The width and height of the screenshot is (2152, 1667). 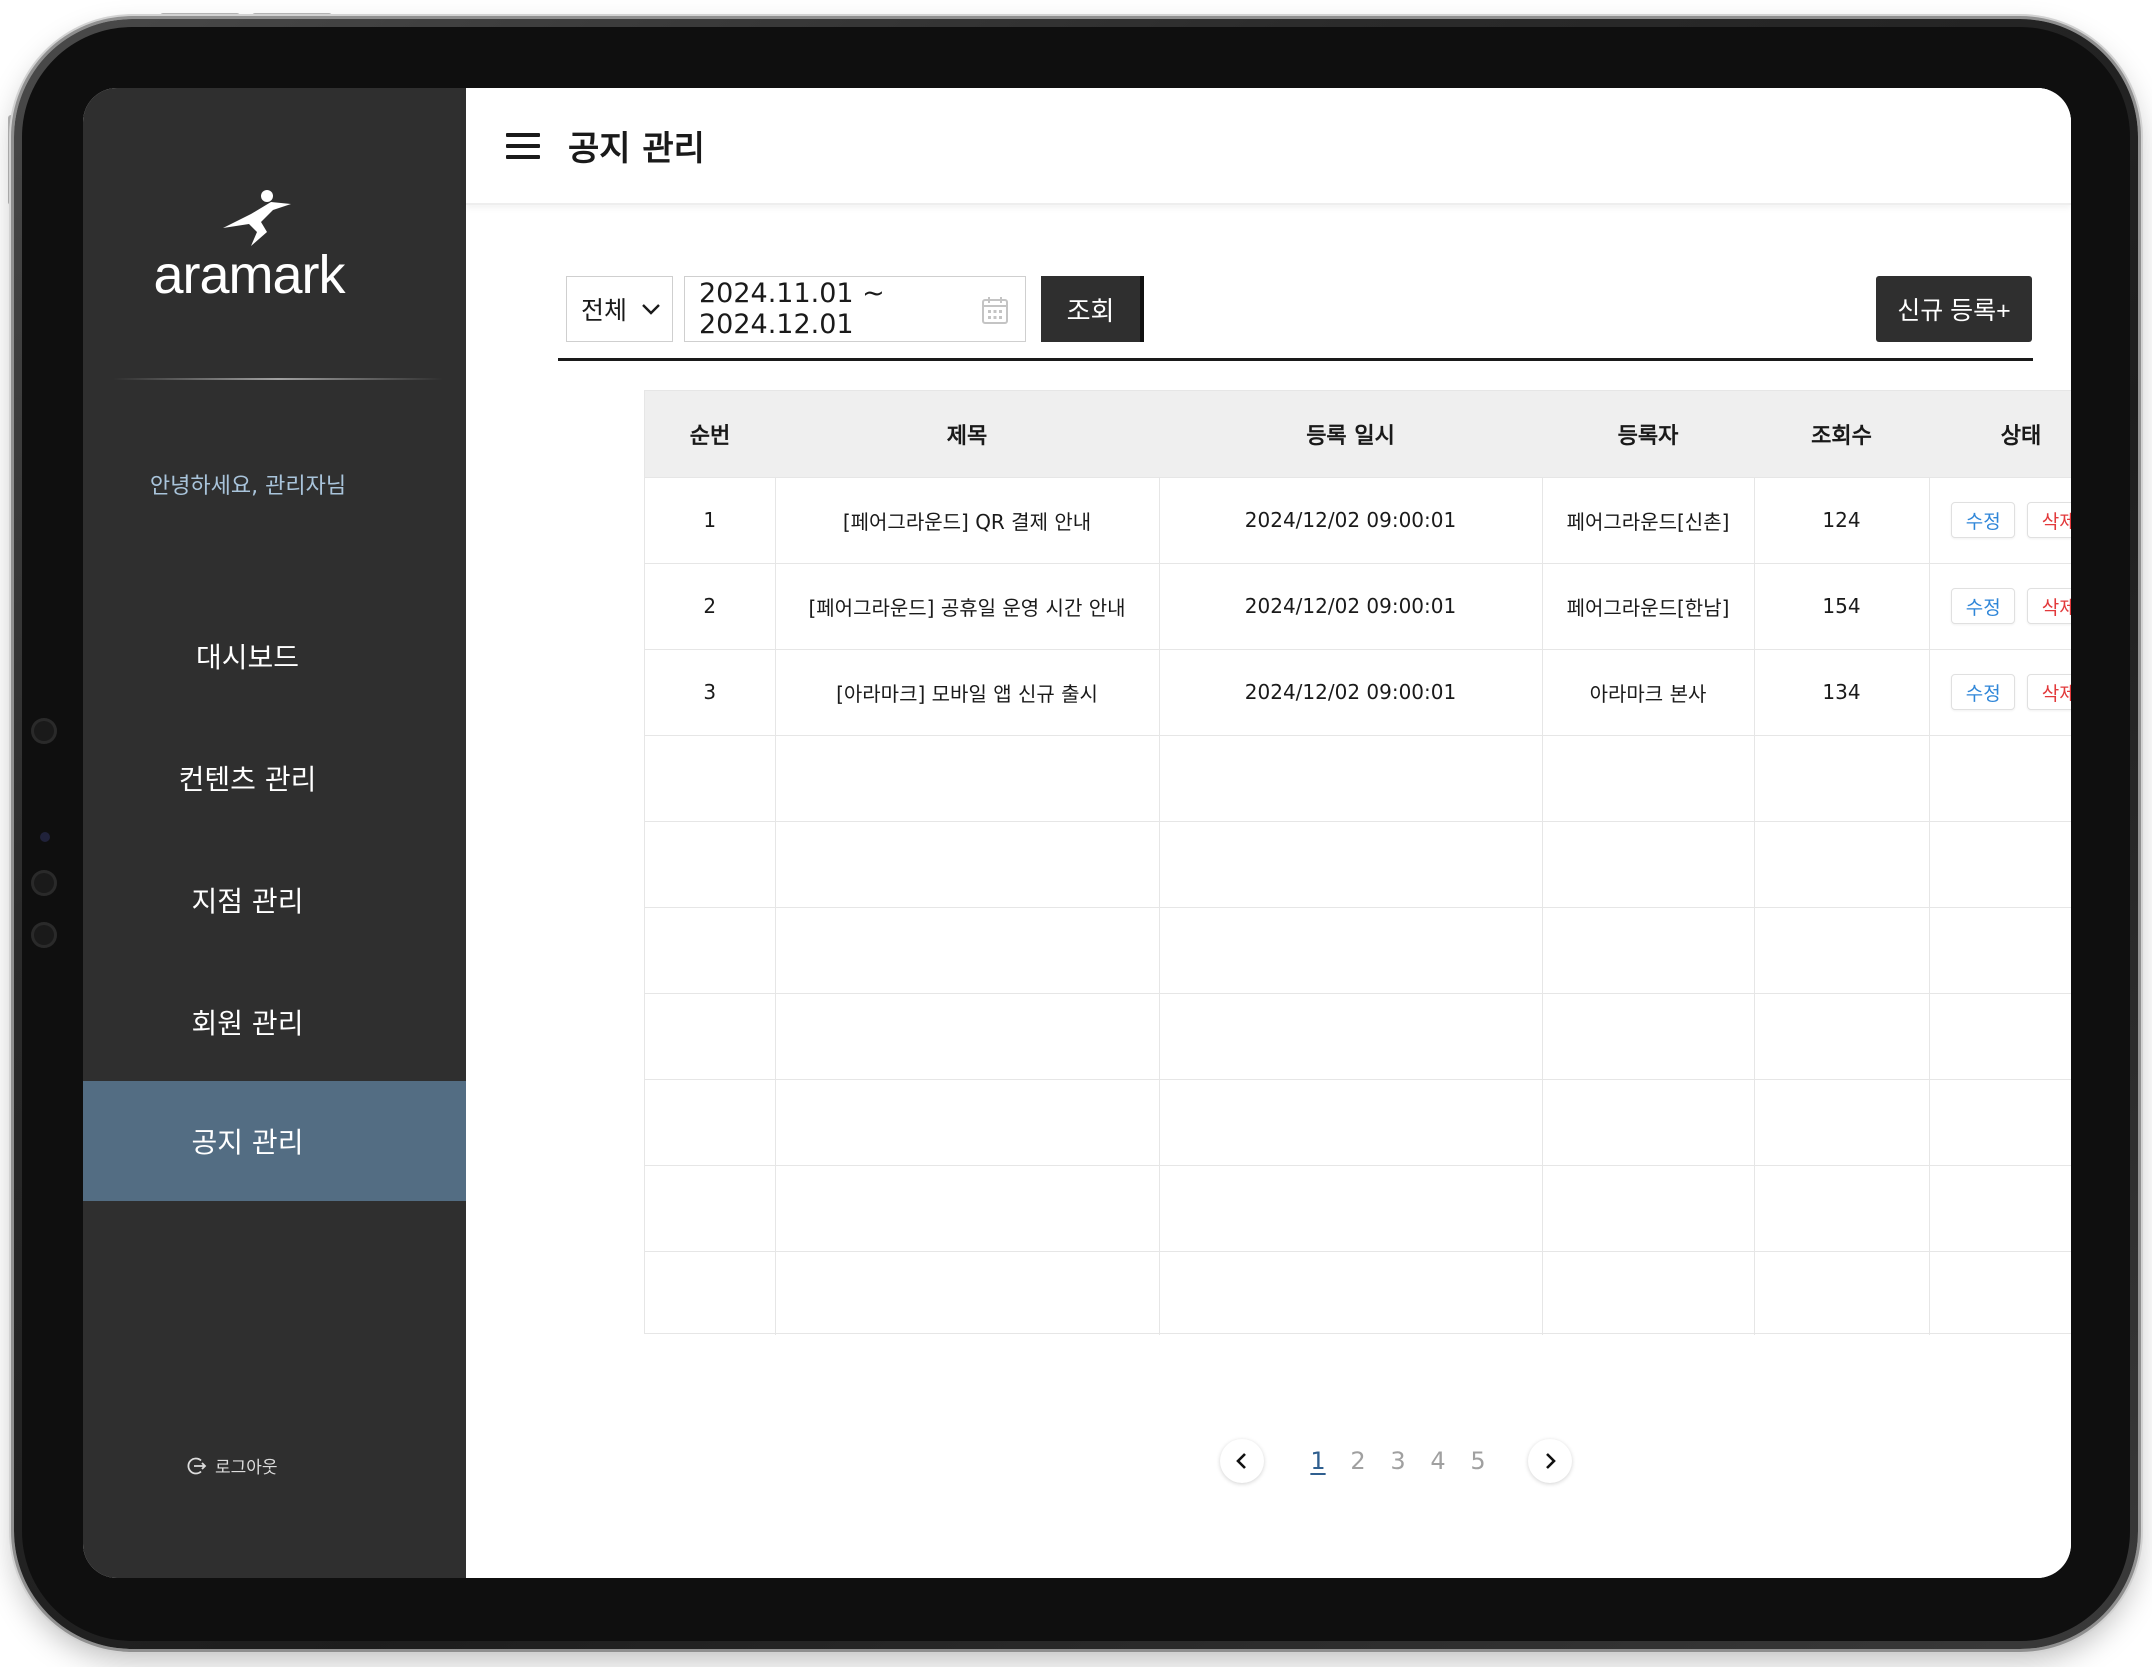 I want to click on sidebar-item-dashboard: 대시보드, so click(x=274, y=656).